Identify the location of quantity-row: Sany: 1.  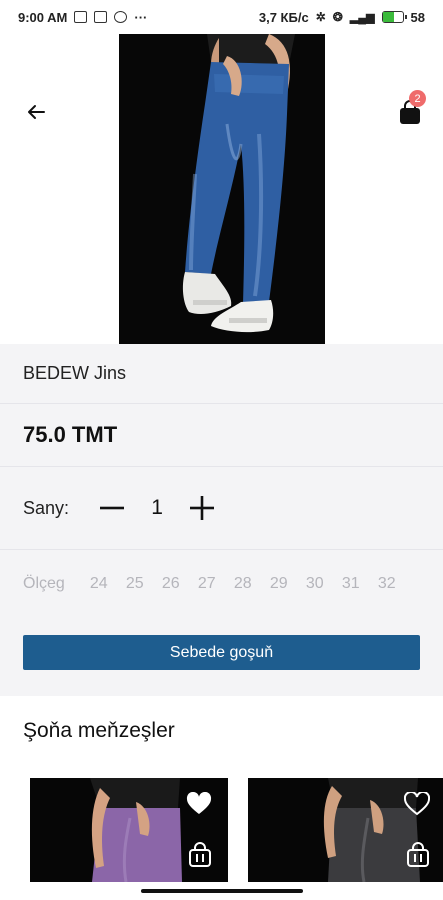
(221, 508).